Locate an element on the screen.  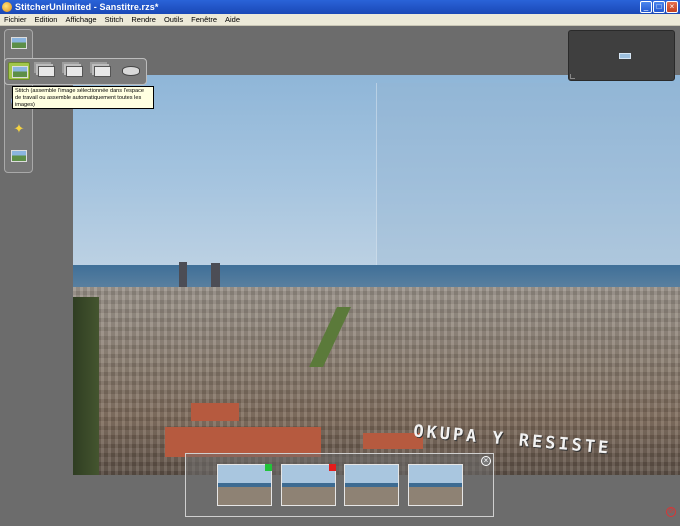
open-images-button is located at coordinates (19, 43).